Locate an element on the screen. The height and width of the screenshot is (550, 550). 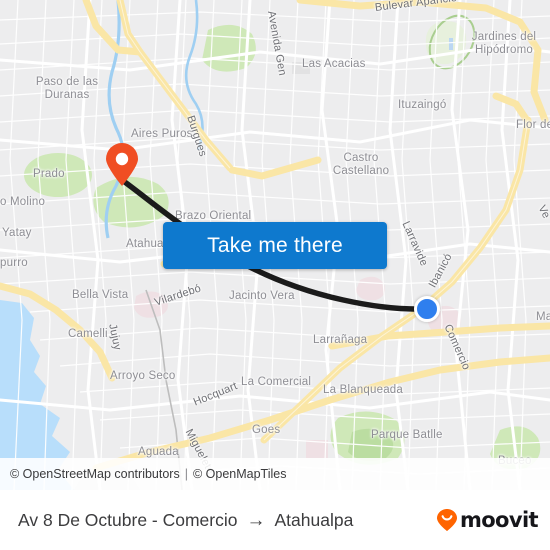
location-dot-icon is located at coordinates (427, 309).